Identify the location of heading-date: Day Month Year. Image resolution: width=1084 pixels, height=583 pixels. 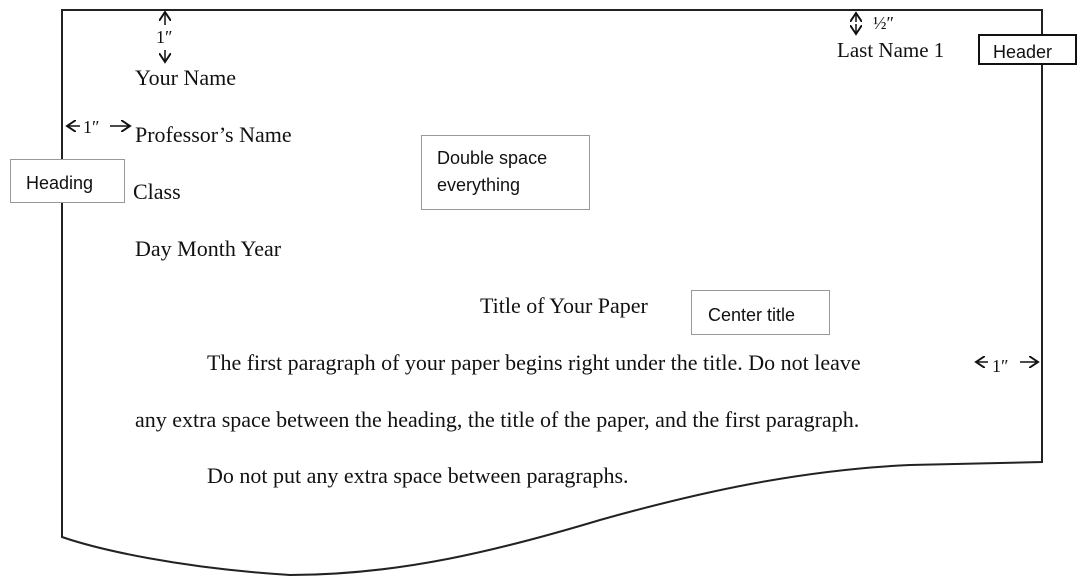
(208, 248).